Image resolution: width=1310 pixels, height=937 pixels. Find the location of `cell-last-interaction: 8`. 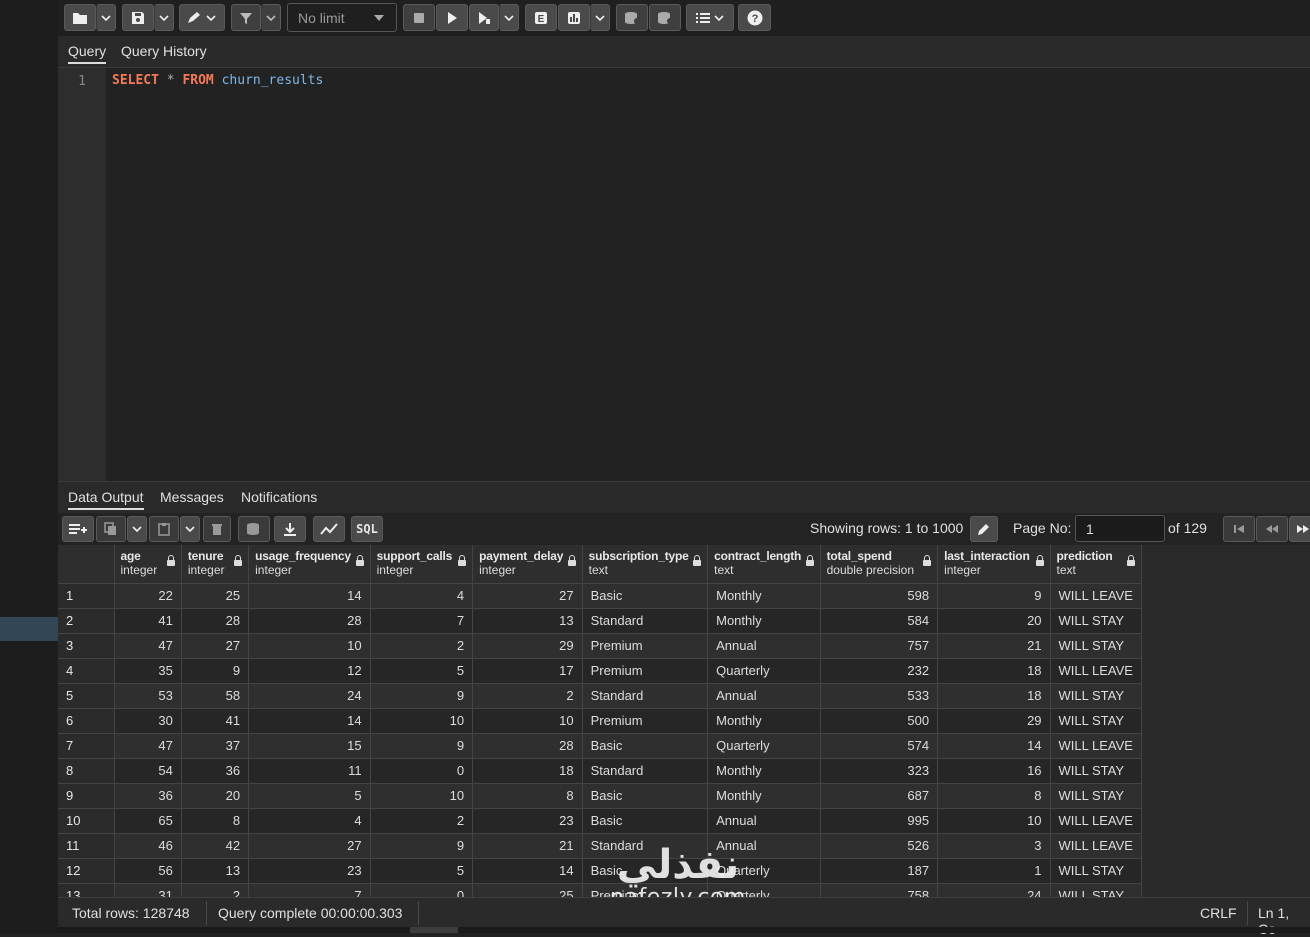

cell-last-interaction: 8 is located at coordinates (994, 796).